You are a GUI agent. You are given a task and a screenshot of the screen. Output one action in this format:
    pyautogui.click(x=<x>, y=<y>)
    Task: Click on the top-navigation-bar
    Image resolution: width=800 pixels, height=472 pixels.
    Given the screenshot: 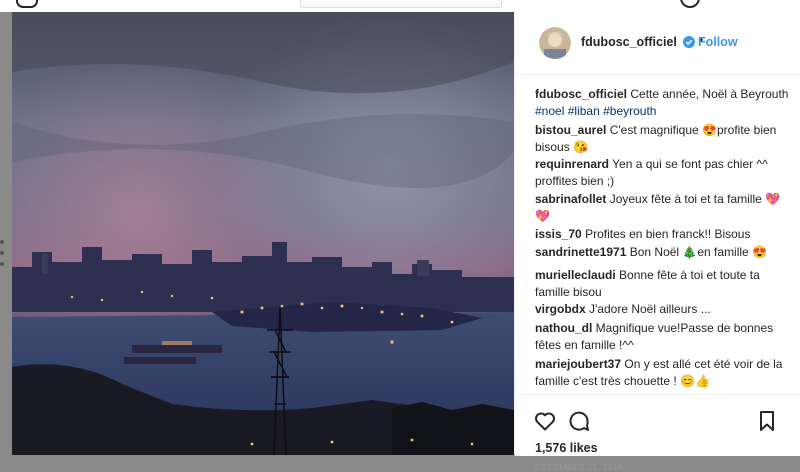 What is the action you would take?
    pyautogui.click(x=400, y=6)
    